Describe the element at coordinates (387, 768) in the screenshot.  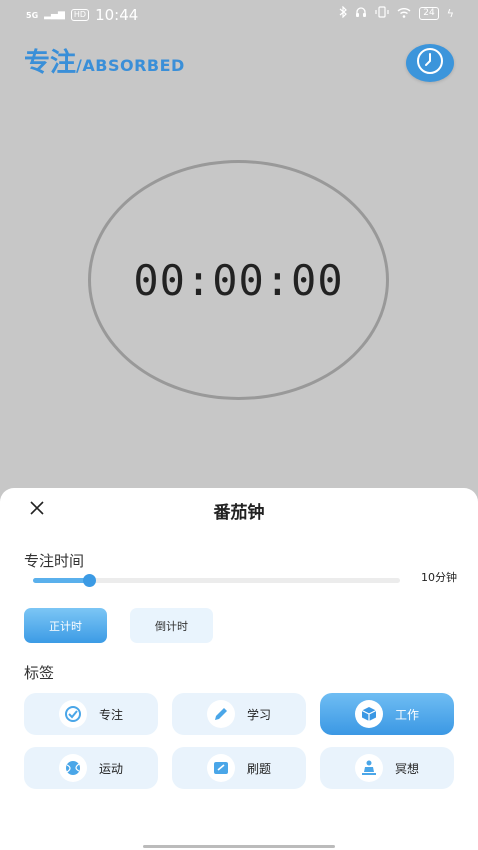
I see `tag-meditation: 冥想` at that location.